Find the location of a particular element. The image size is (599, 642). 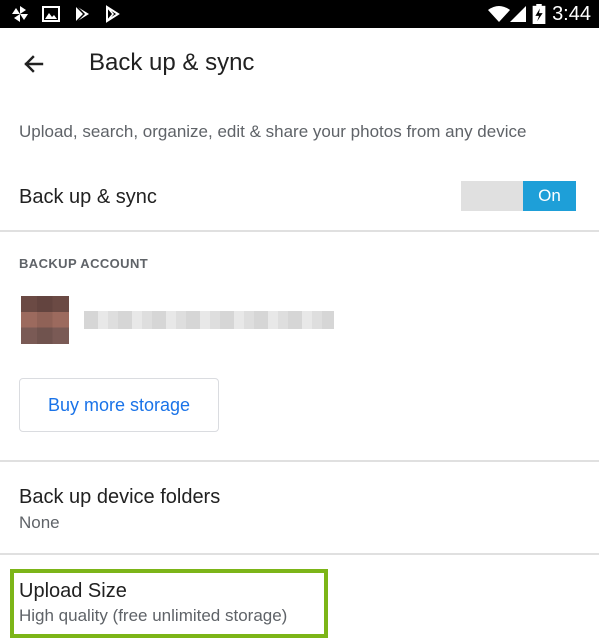

play-store-icon is located at coordinates (82, 14).